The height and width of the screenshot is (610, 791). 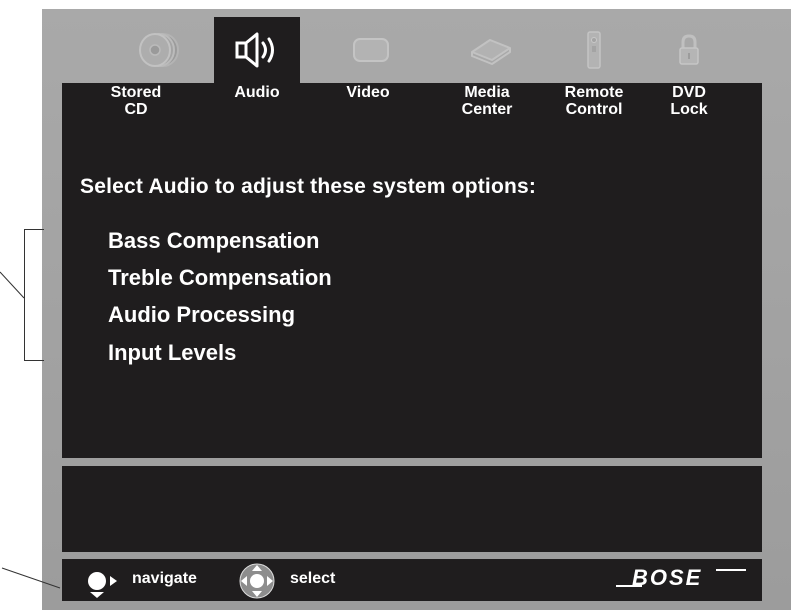 I want to click on navigate-pad-icon, so click(x=104, y=585).